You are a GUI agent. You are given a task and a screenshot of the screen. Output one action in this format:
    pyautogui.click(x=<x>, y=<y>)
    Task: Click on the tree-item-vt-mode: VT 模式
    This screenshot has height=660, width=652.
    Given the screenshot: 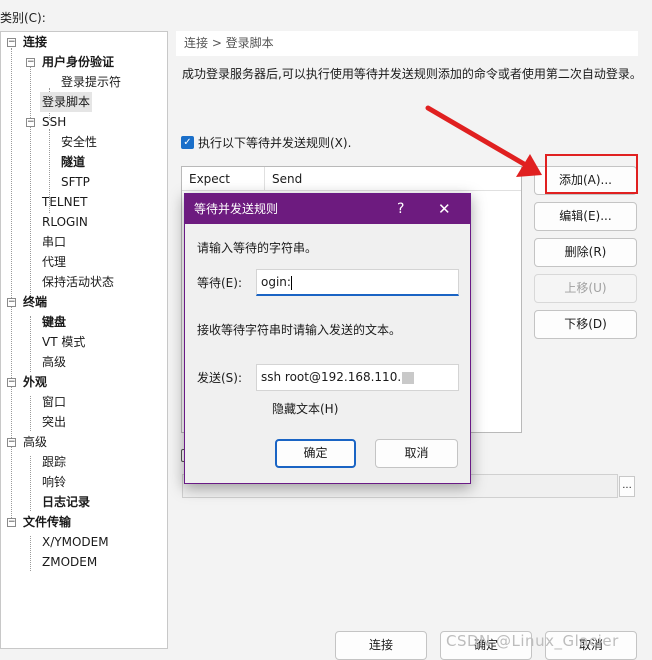 What is the action you would take?
    pyautogui.click(x=63, y=342)
    